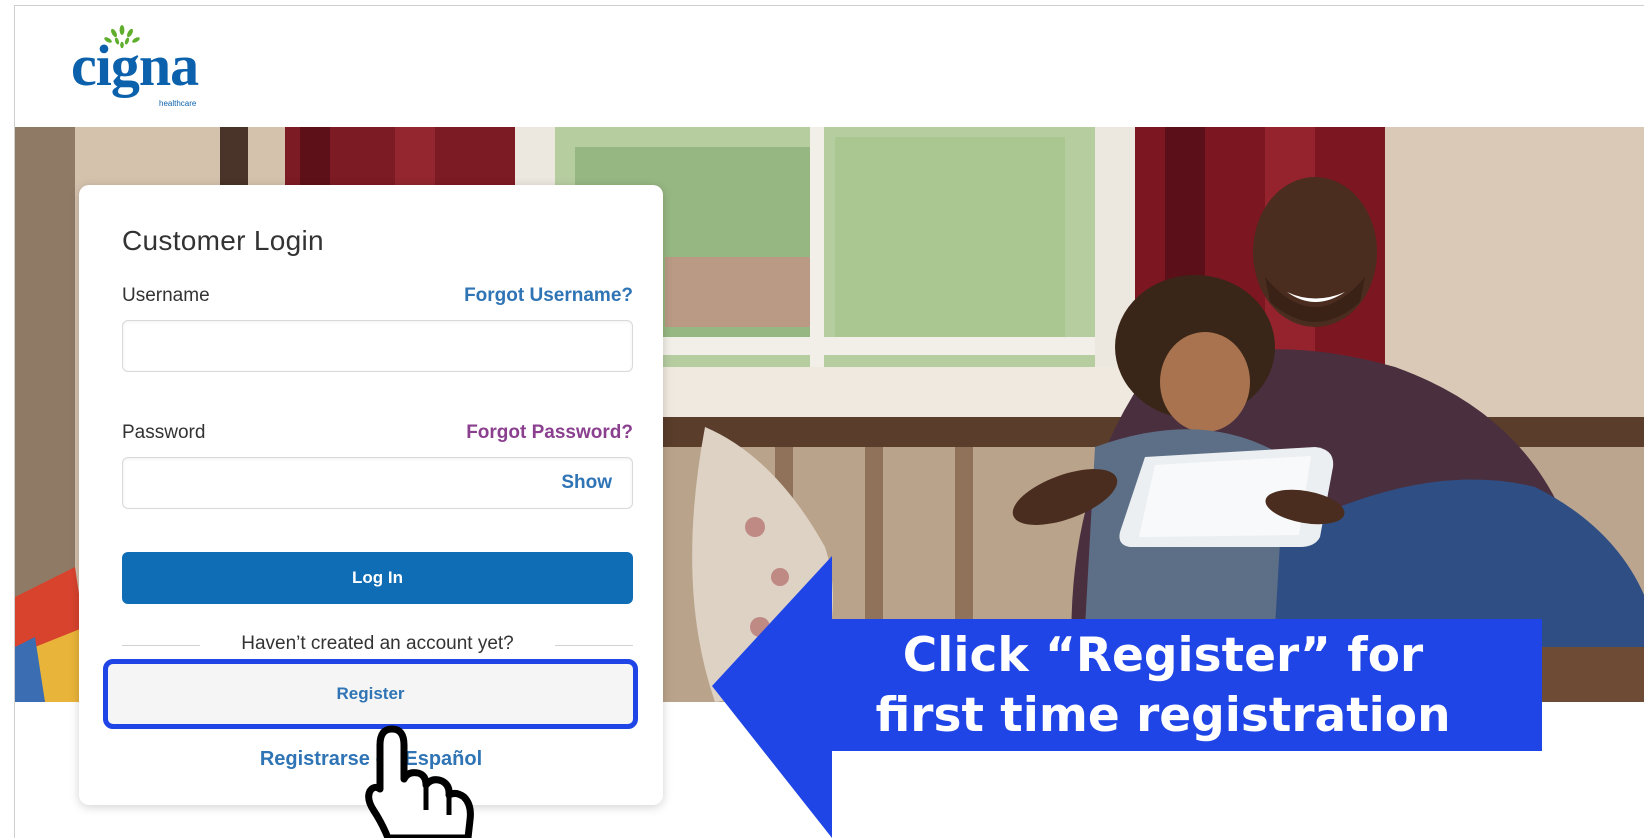 Image resolution: width=1644 pixels, height=838 pixels. What do you see at coordinates (223, 240) in the screenshot?
I see `login-title: Customer Login` at bounding box center [223, 240].